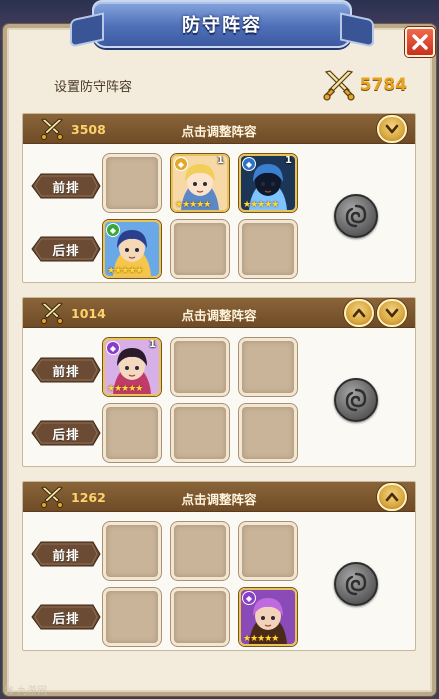 The width and height of the screenshot is (439, 699). I want to click on close-icon, so click(420, 42).